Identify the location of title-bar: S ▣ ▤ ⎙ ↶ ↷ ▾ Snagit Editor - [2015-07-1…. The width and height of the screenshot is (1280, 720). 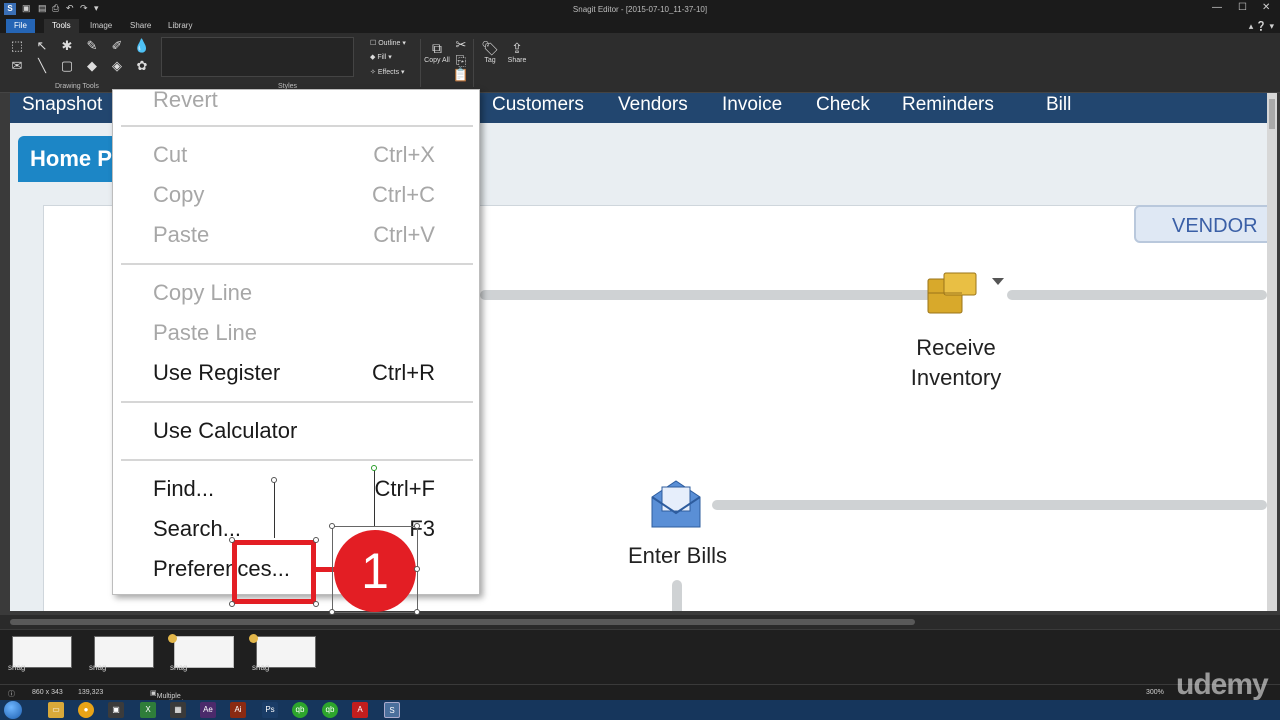
(640, 9).